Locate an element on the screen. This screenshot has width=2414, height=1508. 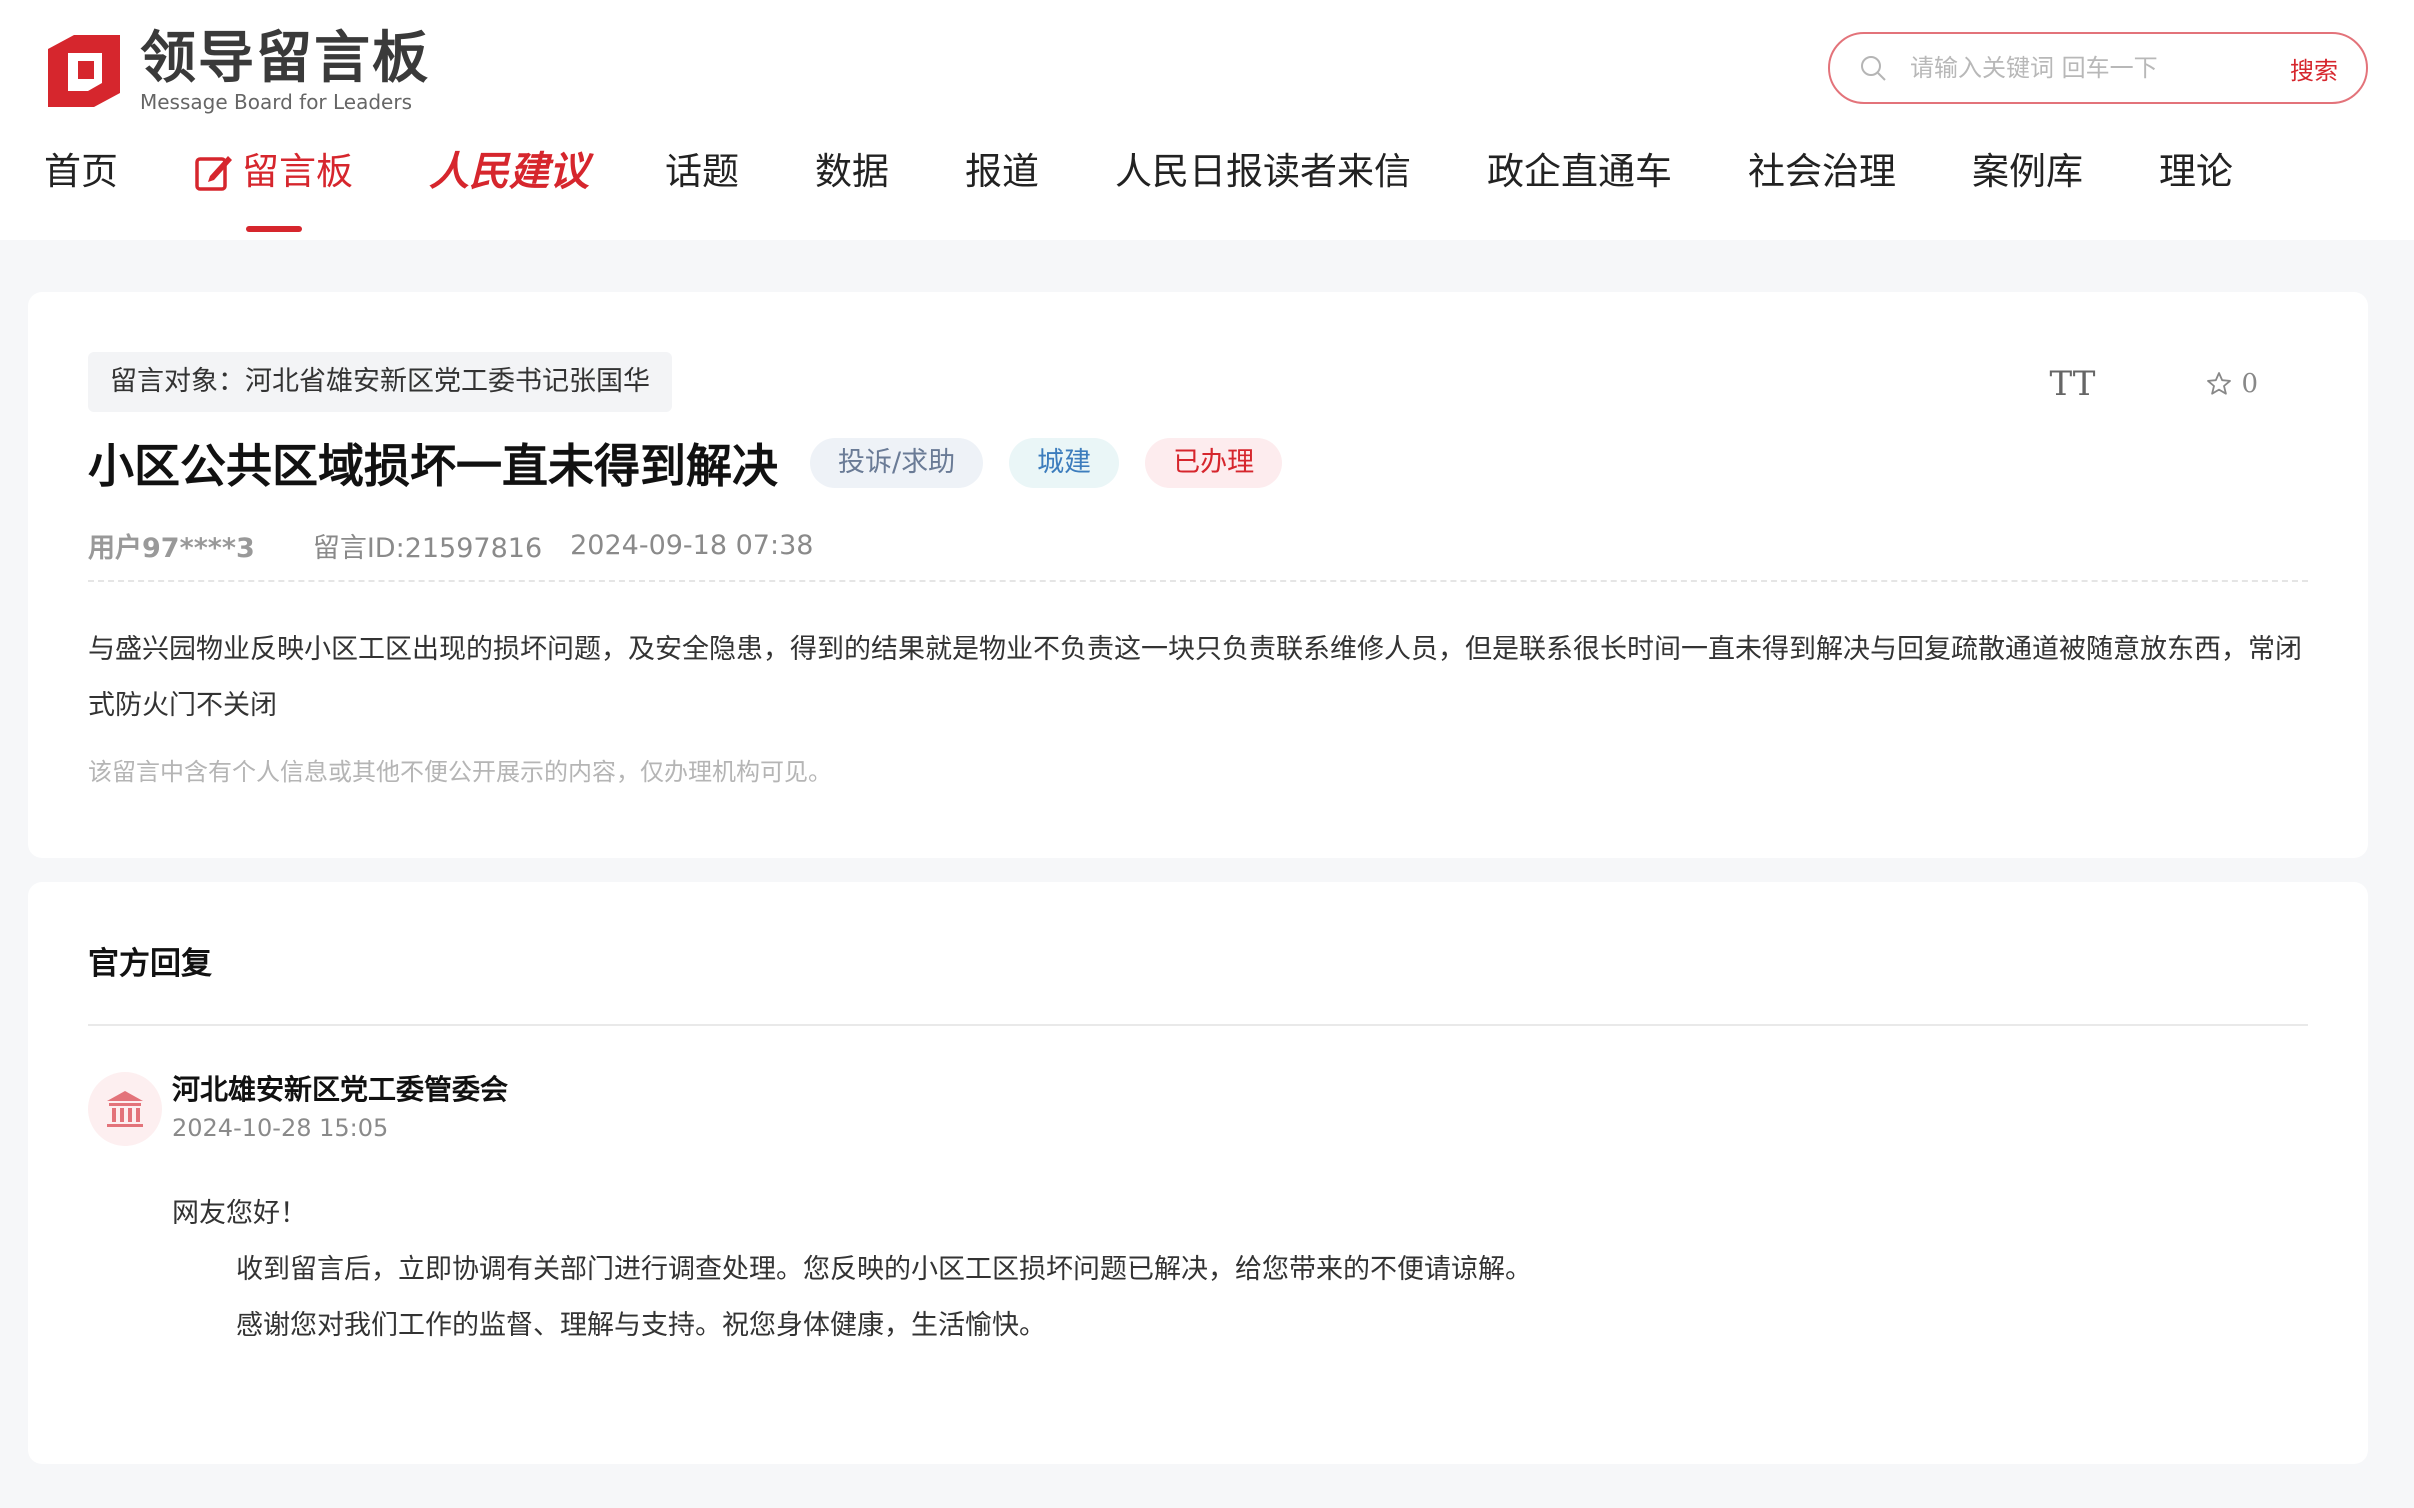
nav-item-label: 人民日报读者来信 is located at coordinates (1263, 171).